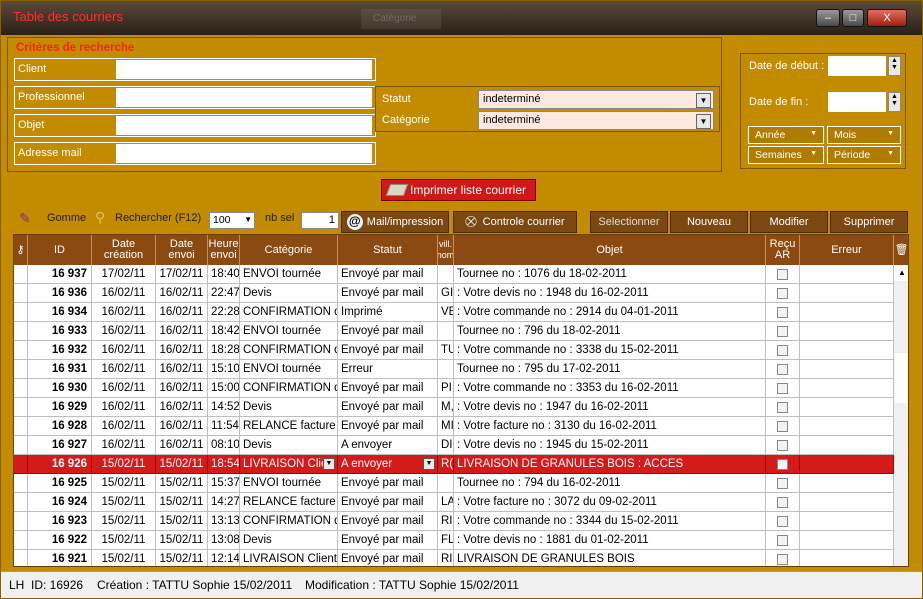  What do you see at coordinates (224, 521) in the screenshot?
I see `cell-heure: 13:13` at bounding box center [224, 521].